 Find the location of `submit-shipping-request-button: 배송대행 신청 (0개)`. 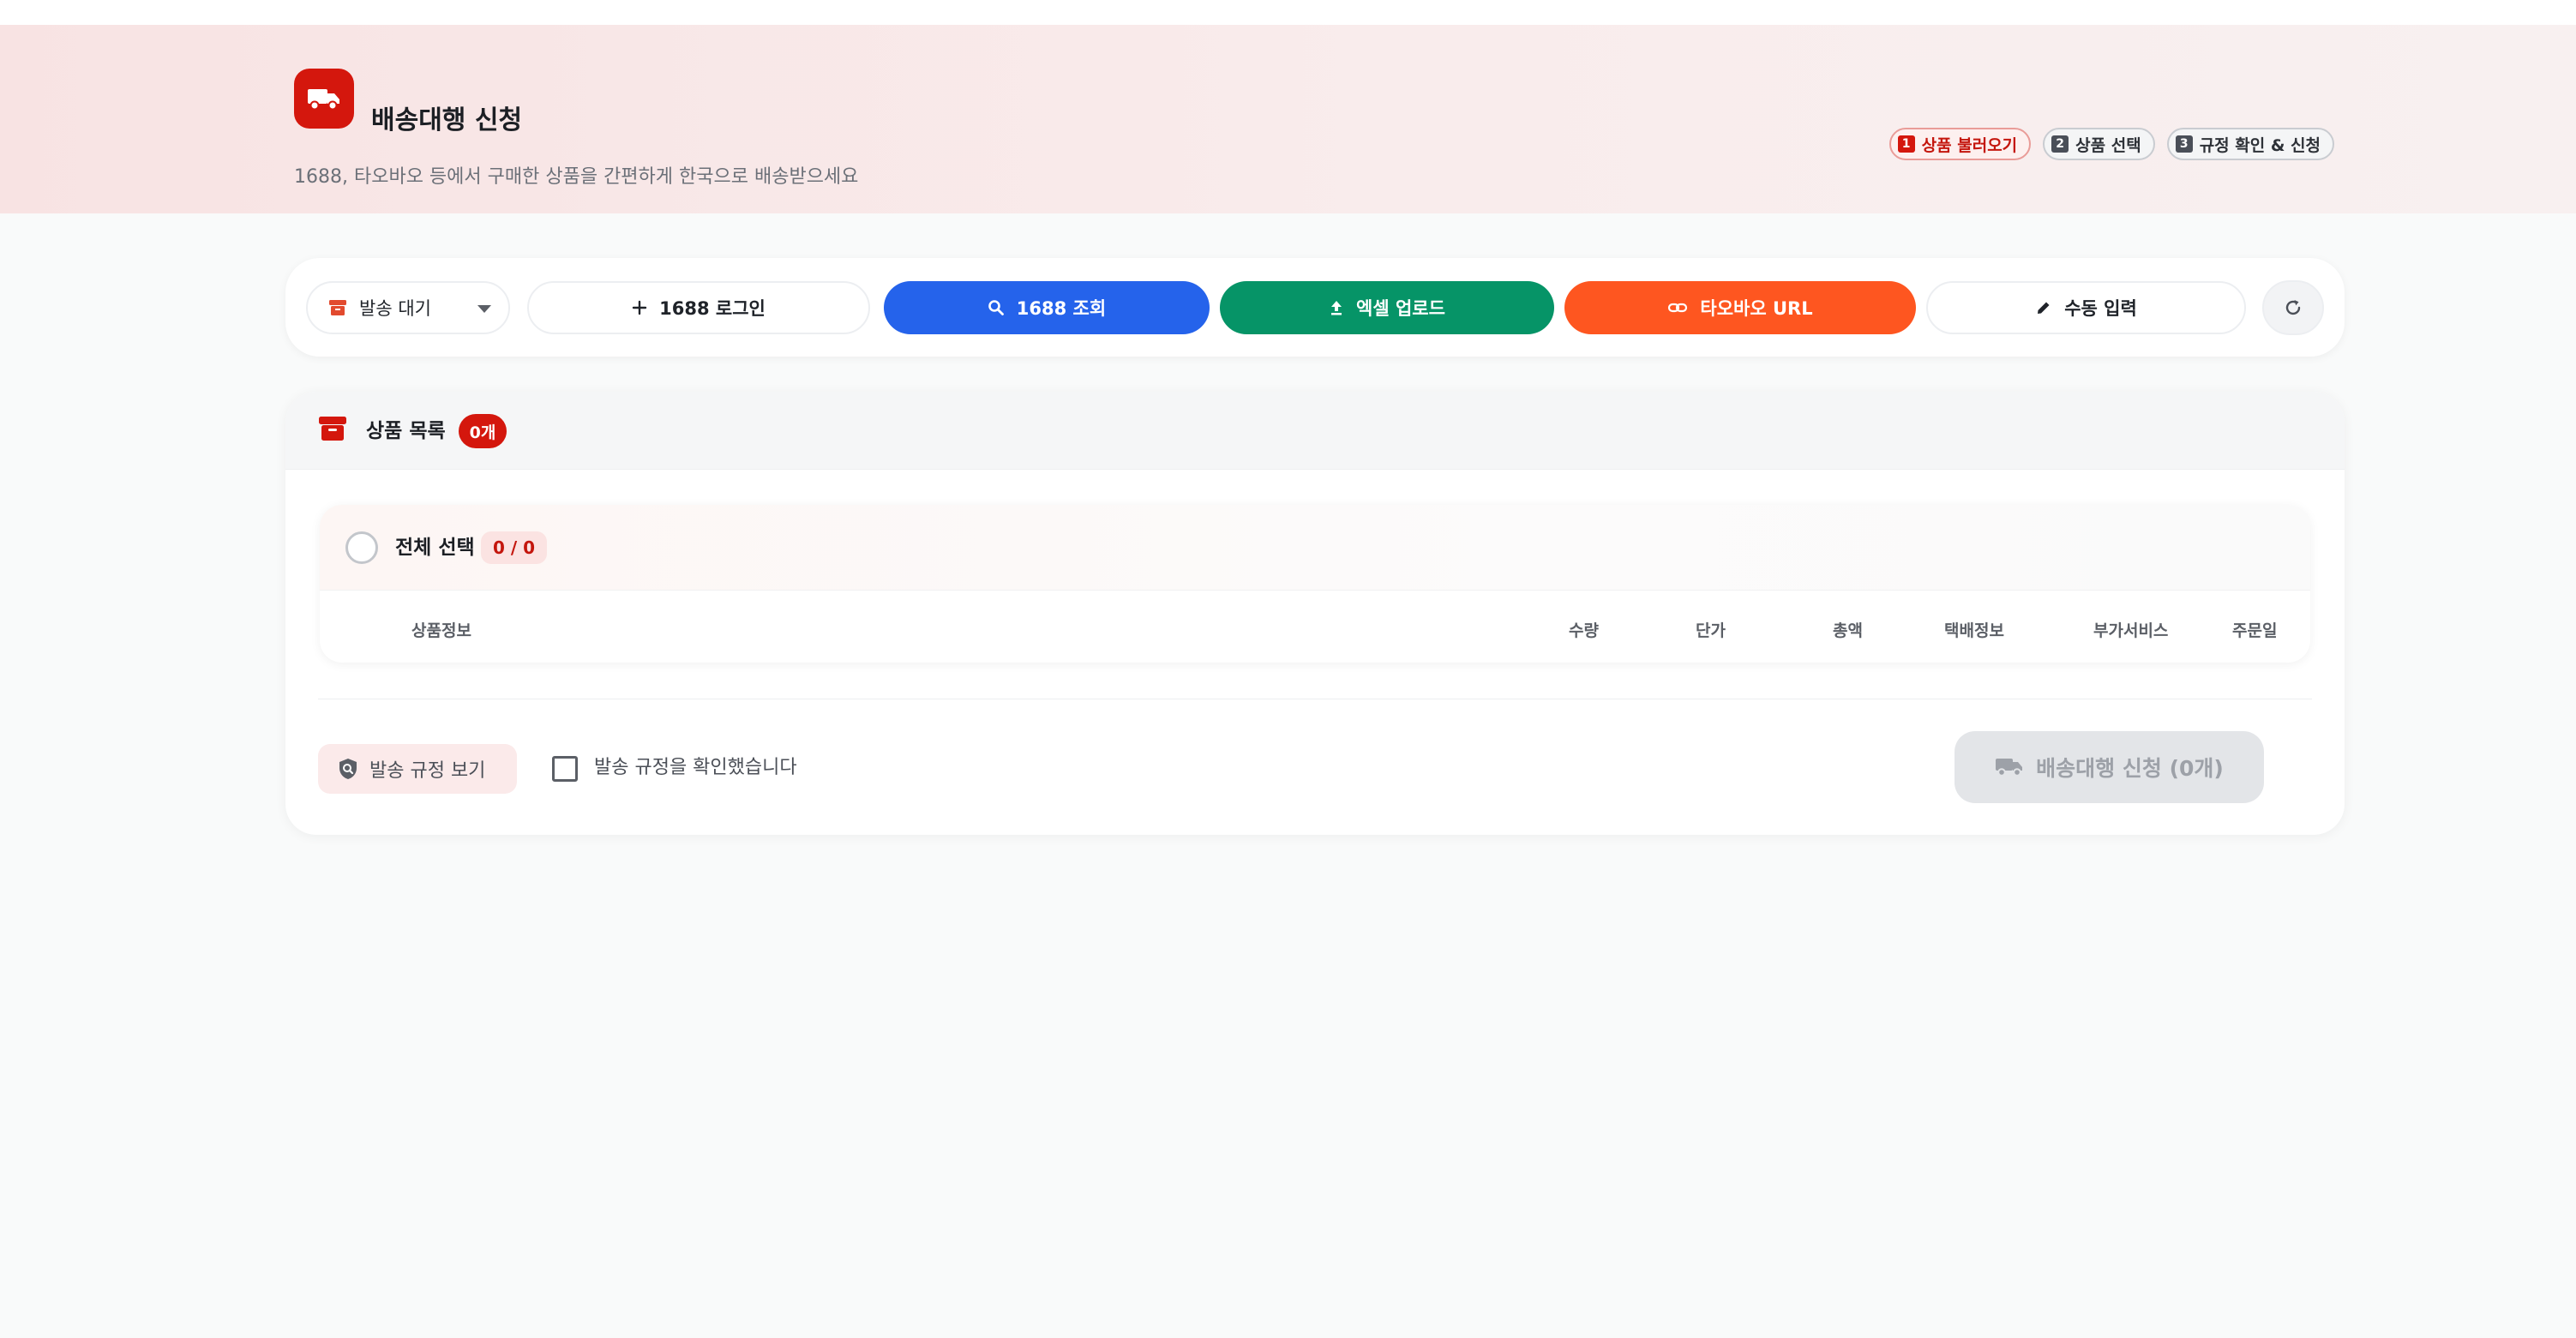

submit-shipping-request-button: 배송대행 신청 (0개) is located at coordinates (2109, 767).